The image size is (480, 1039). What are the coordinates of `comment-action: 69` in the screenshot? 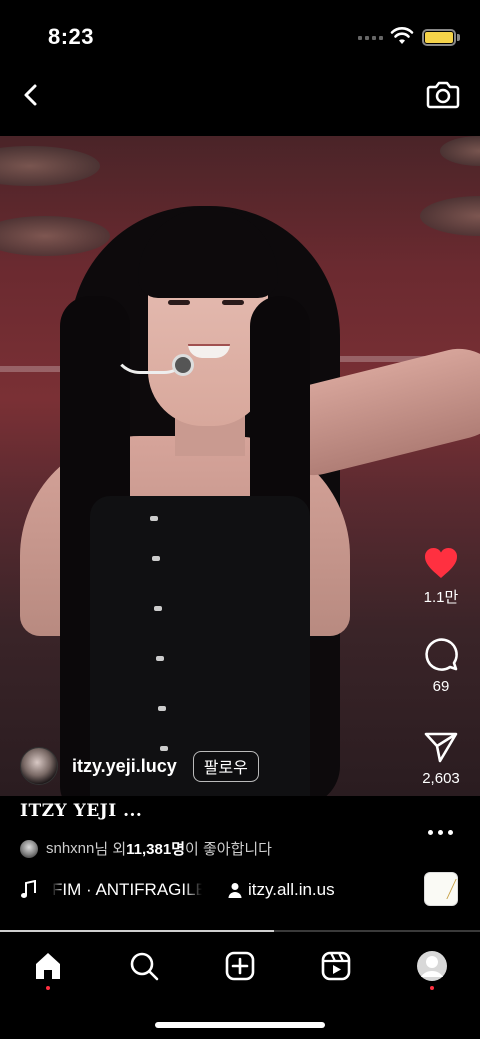 It's located at (441, 665).